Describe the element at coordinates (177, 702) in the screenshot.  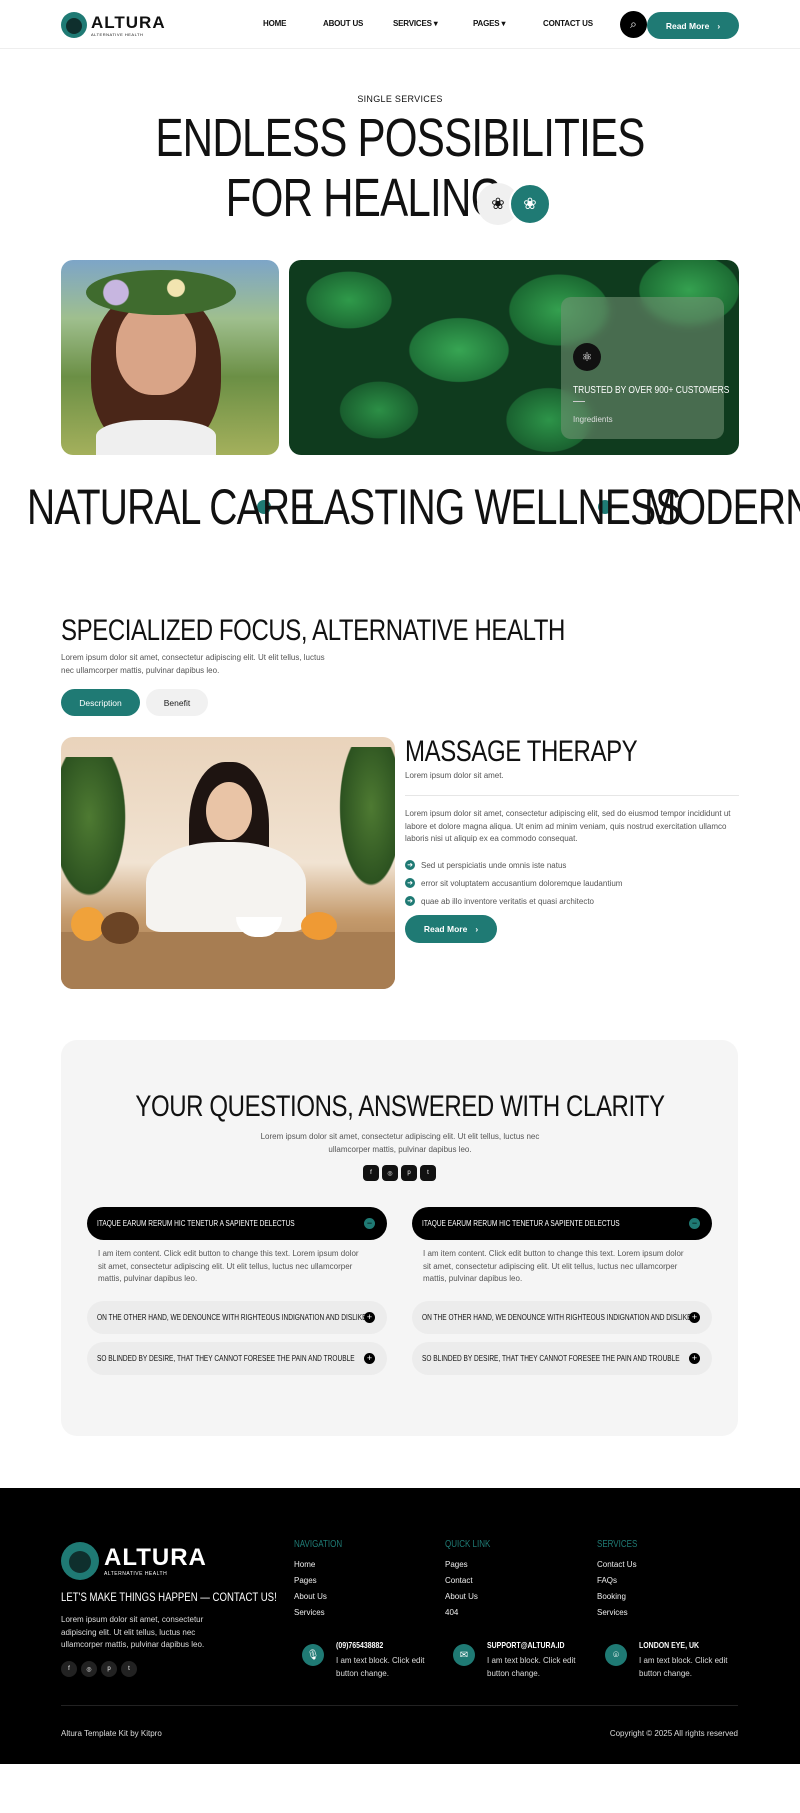
I see `tab-benefit: Benefit` at that location.